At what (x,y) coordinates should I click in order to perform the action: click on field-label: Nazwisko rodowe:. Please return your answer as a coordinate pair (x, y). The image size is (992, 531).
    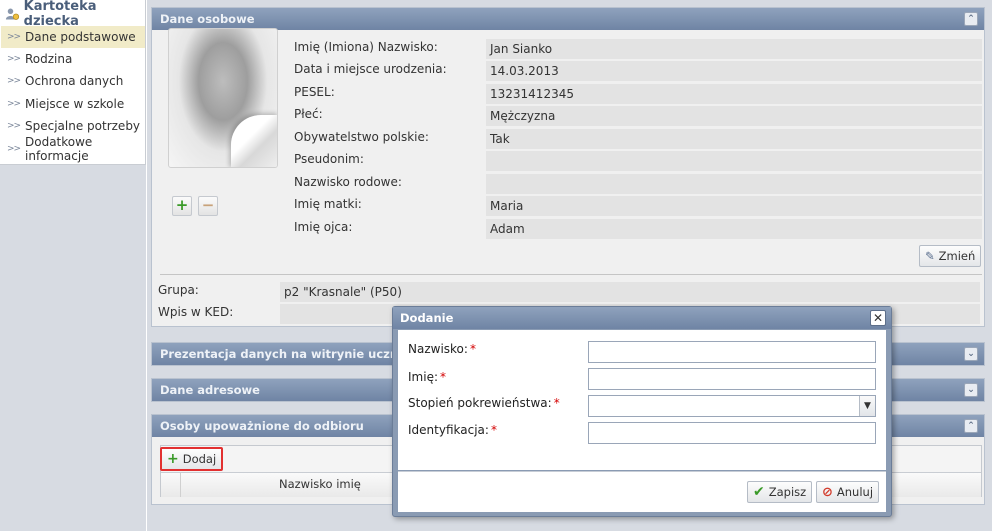
    Looking at the image, I should click on (348, 182).